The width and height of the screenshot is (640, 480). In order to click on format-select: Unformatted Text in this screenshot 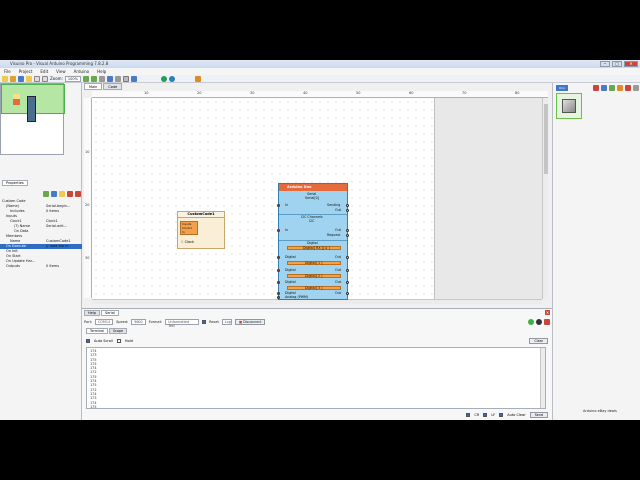, I will do `click(182, 323)`.